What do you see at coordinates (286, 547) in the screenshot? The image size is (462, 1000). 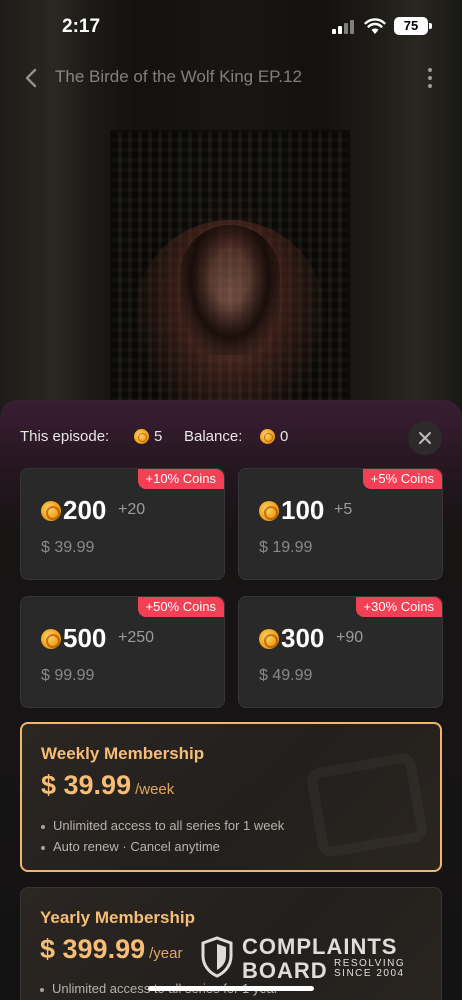 I see `coin-price: $ 19.99` at bounding box center [286, 547].